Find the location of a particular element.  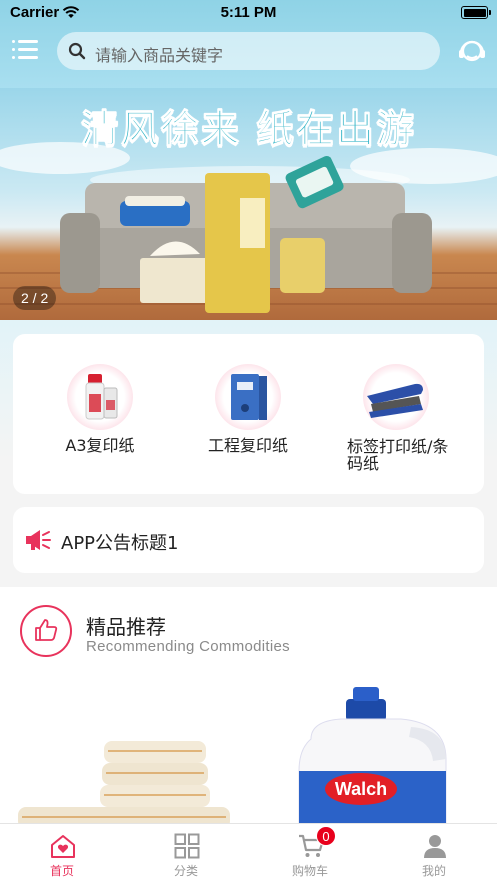

battery-icon is located at coordinates (476, 12).